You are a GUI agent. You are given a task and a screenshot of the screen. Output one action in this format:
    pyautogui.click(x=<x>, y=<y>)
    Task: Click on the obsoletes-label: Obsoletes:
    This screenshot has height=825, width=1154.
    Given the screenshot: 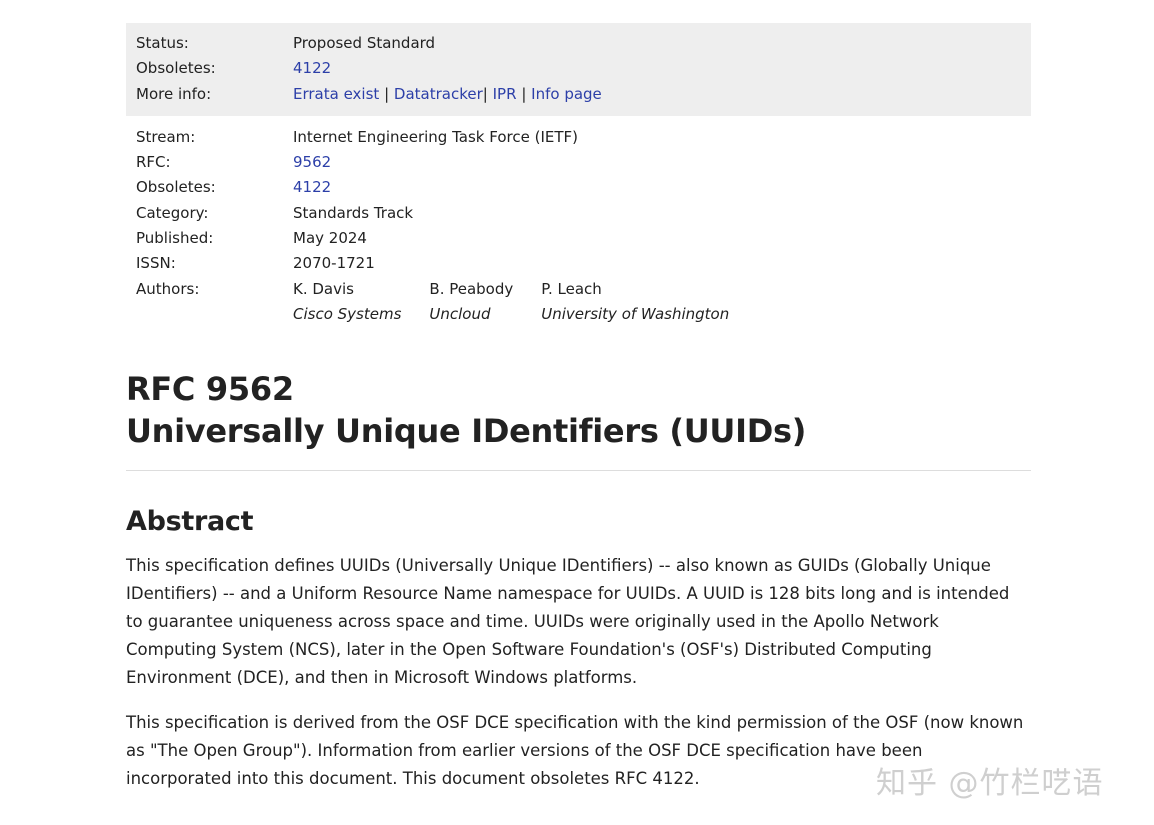 What is the action you would take?
    pyautogui.click(x=176, y=187)
    